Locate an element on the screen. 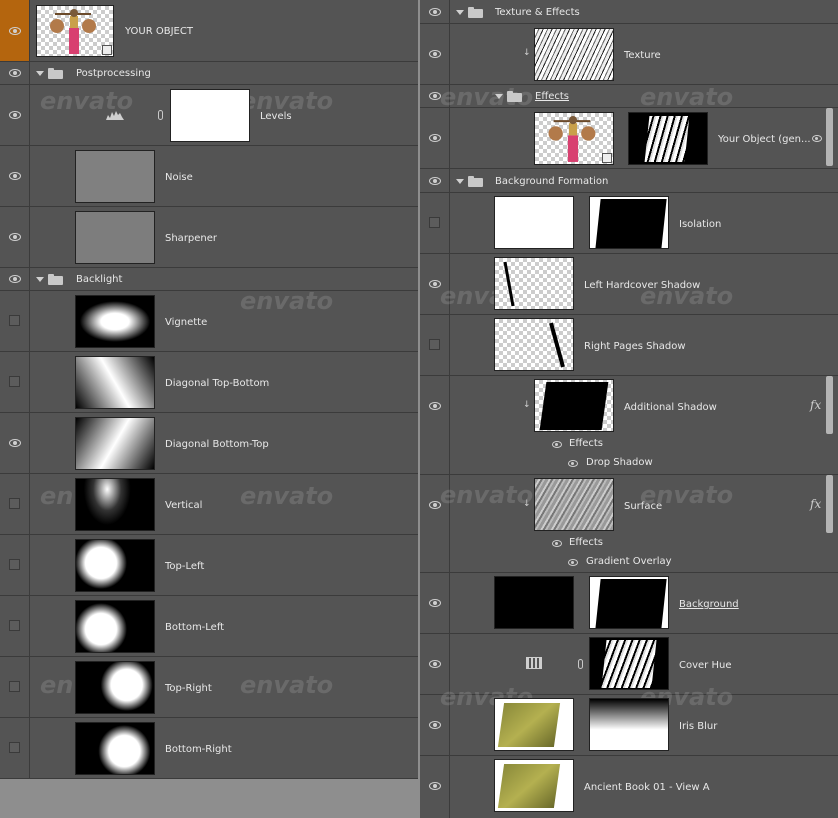 The width and height of the screenshot is (838, 818). layer-noise: Noise is located at coordinates (209, 176).